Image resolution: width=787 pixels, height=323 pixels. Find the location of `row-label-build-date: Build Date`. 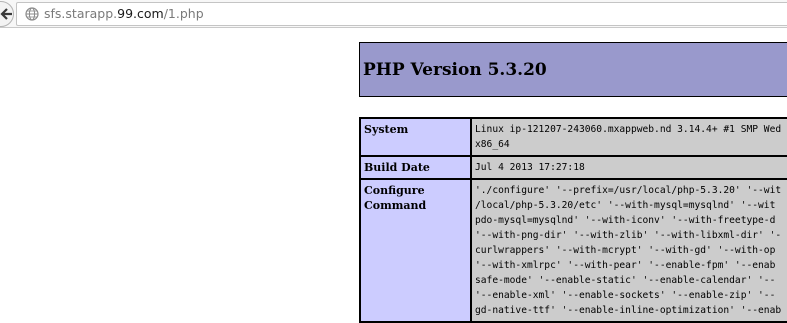

row-label-build-date: Build Date is located at coordinates (415, 167).